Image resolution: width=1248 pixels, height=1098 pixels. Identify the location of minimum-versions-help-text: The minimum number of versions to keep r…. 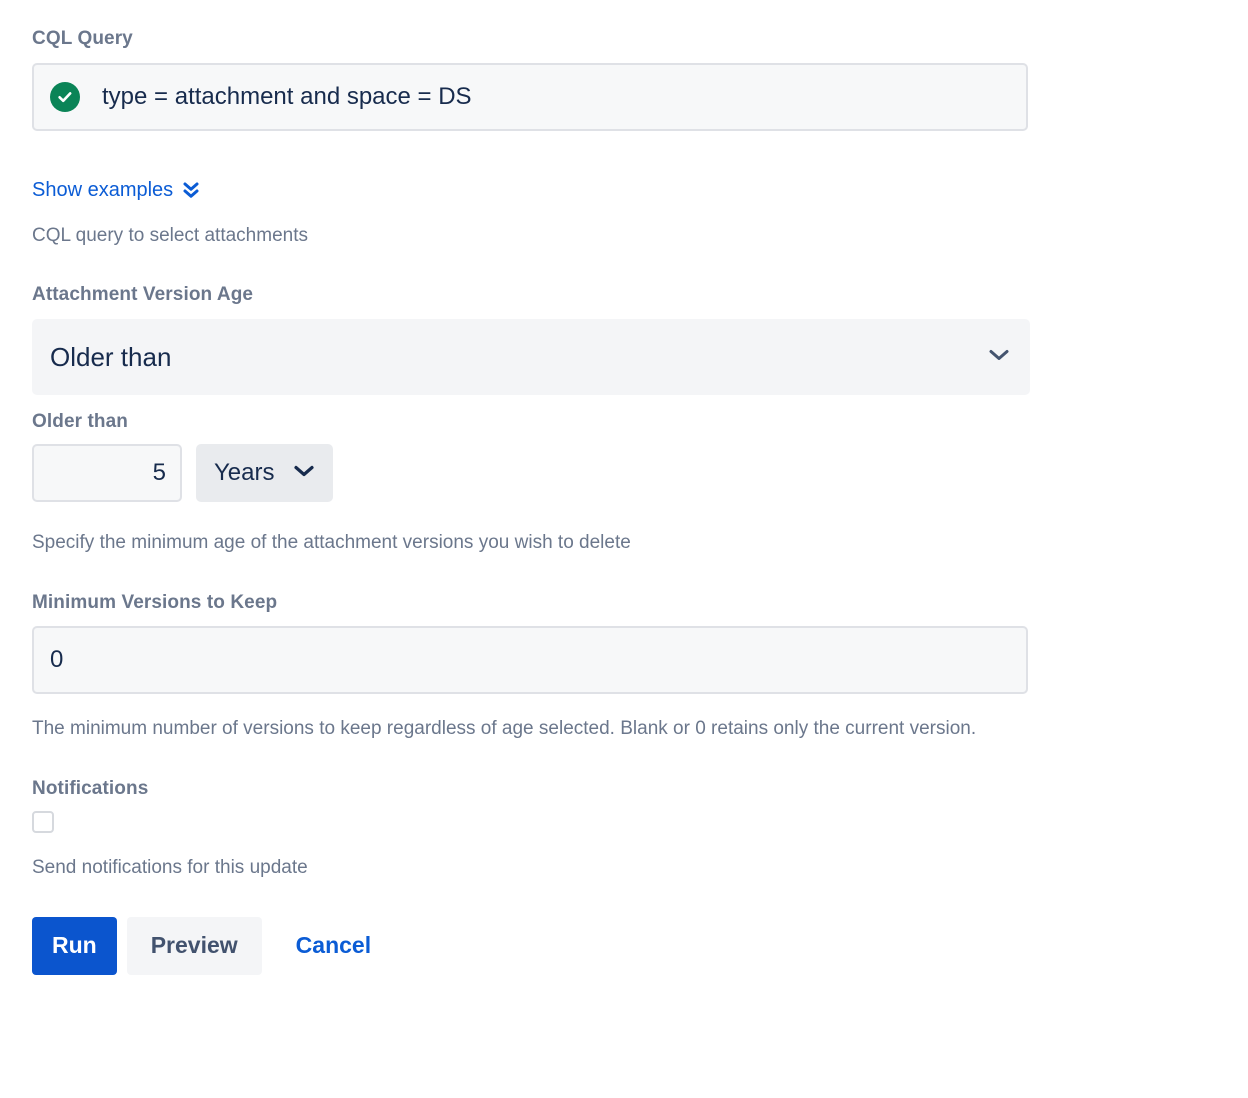
(504, 729).